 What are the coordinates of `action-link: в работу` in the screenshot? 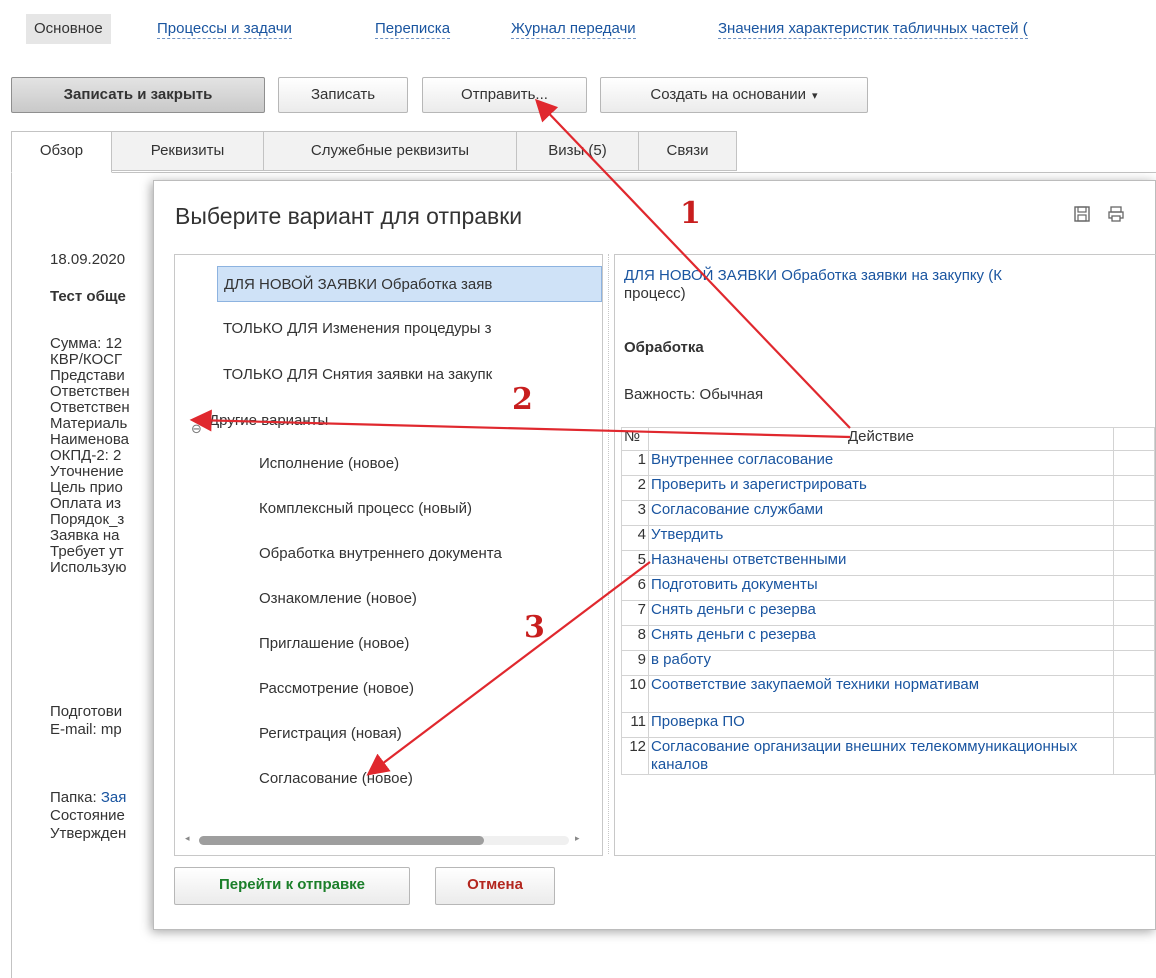 It's located at (881, 663).